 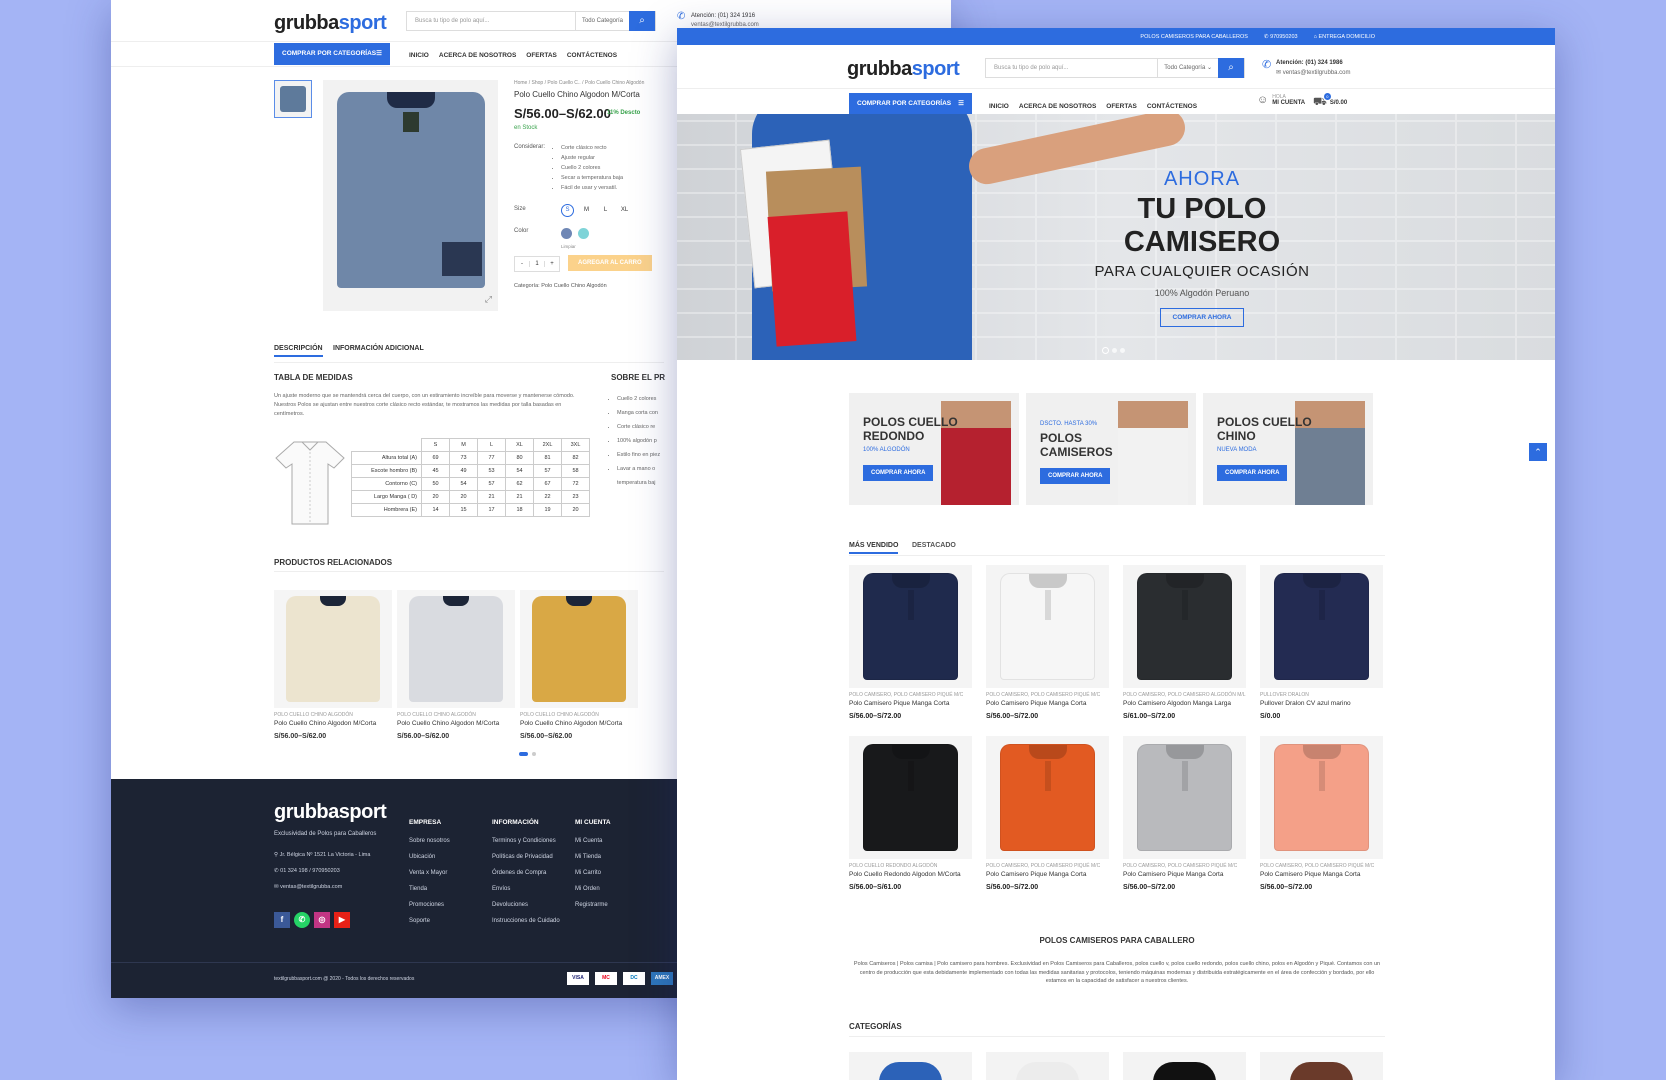 What do you see at coordinates (903, 69) in the screenshot?
I see `brand-logo: grubbasport` at bounding box center [903, 69].